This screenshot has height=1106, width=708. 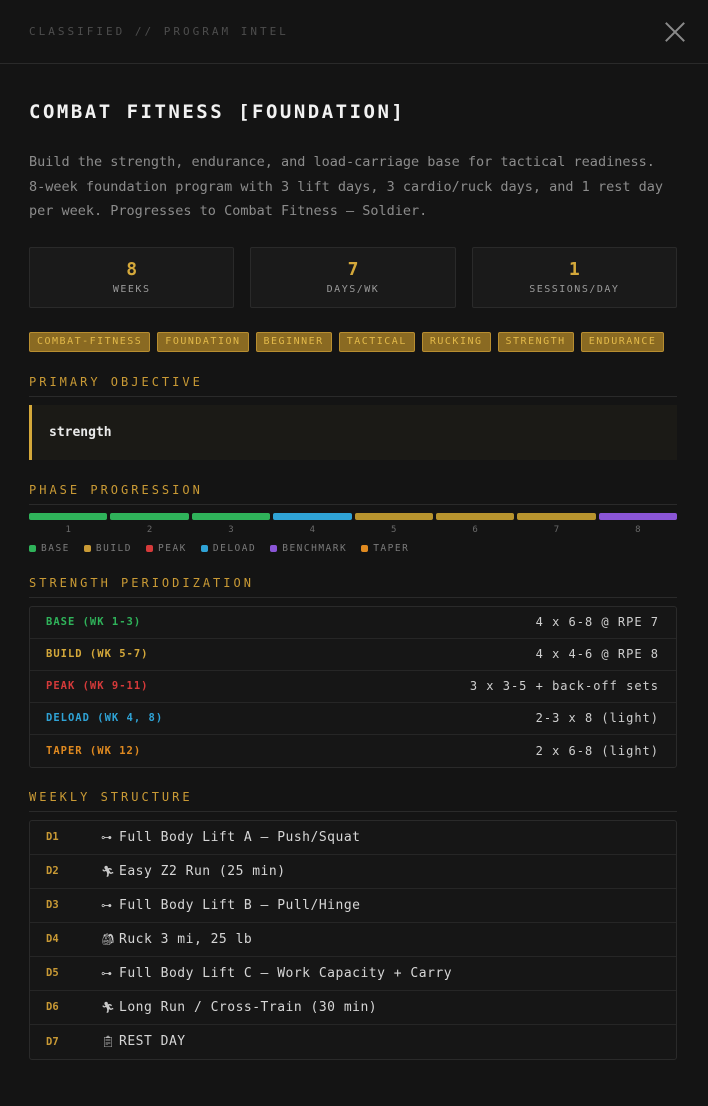 I want to click on day-label: D1, so click(x=52, y=837).